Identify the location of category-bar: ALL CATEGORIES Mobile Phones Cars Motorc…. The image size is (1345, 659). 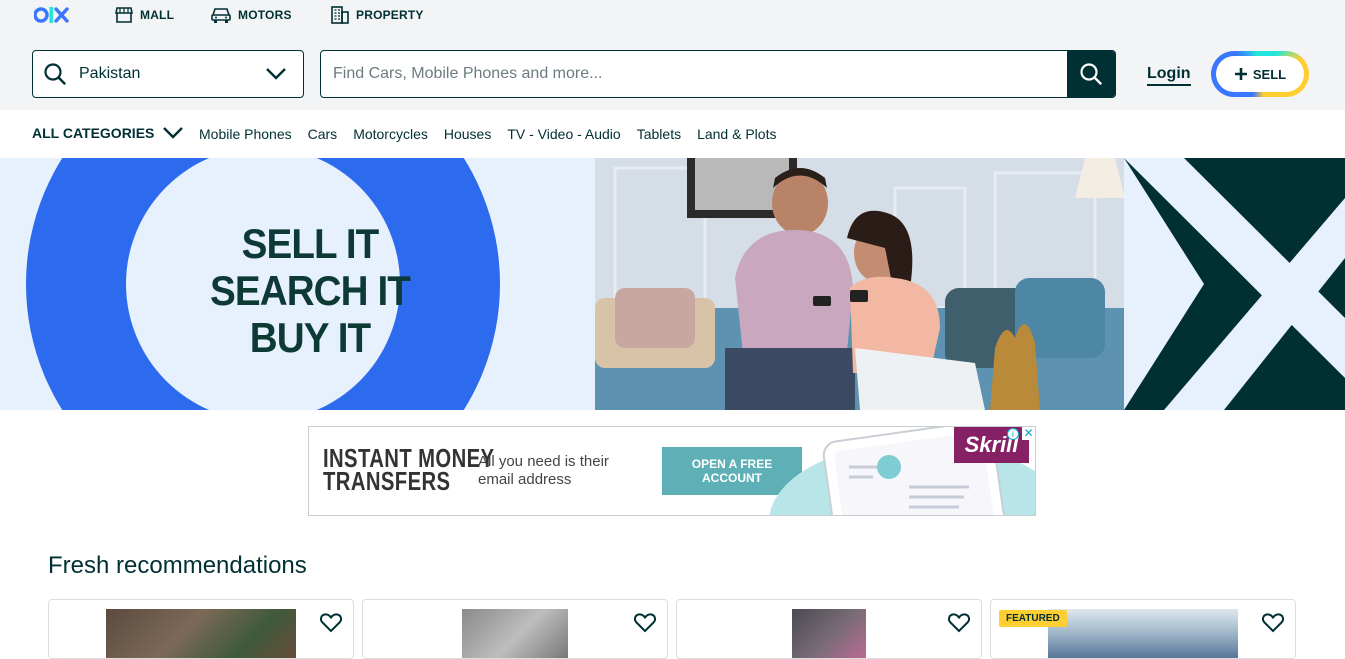
(672, 134).